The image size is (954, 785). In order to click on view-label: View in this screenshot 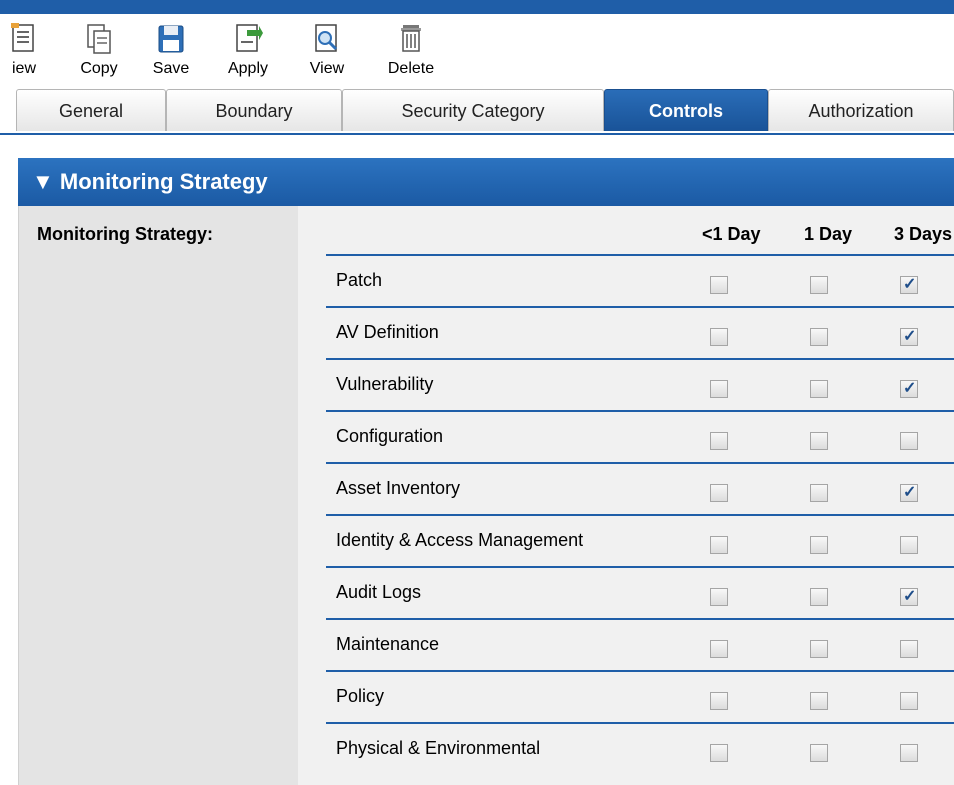, I will do `click(327, 68)`.